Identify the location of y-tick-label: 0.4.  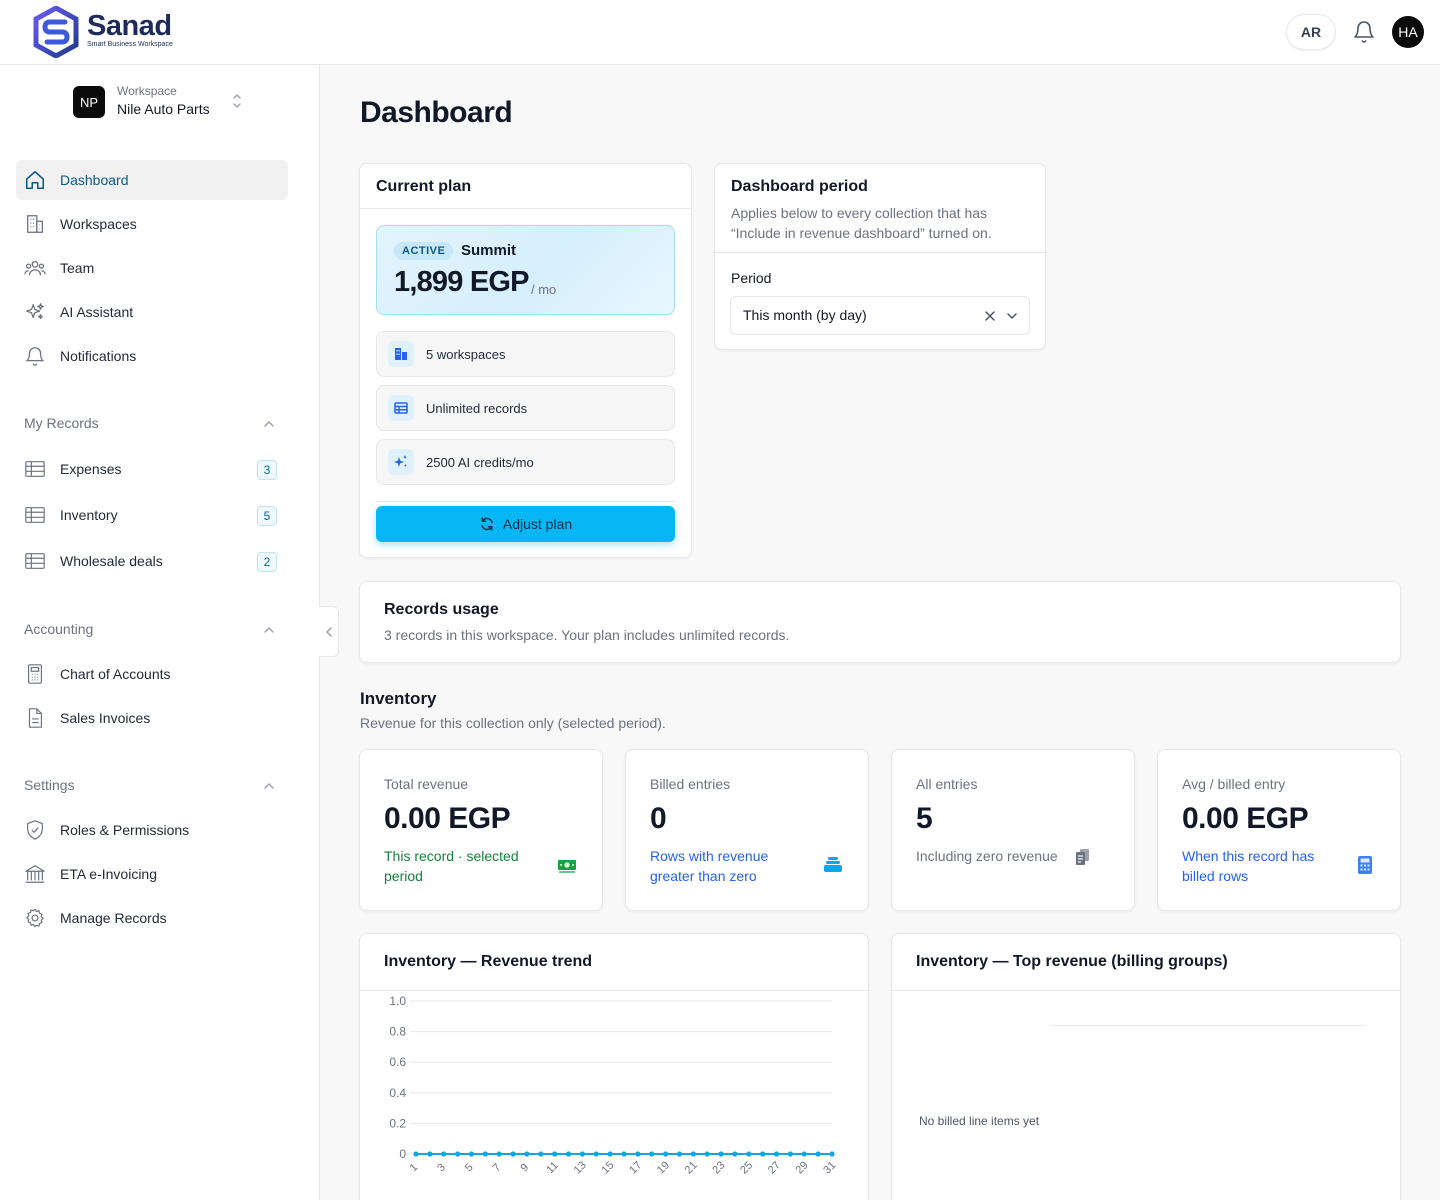
(397, 1093).